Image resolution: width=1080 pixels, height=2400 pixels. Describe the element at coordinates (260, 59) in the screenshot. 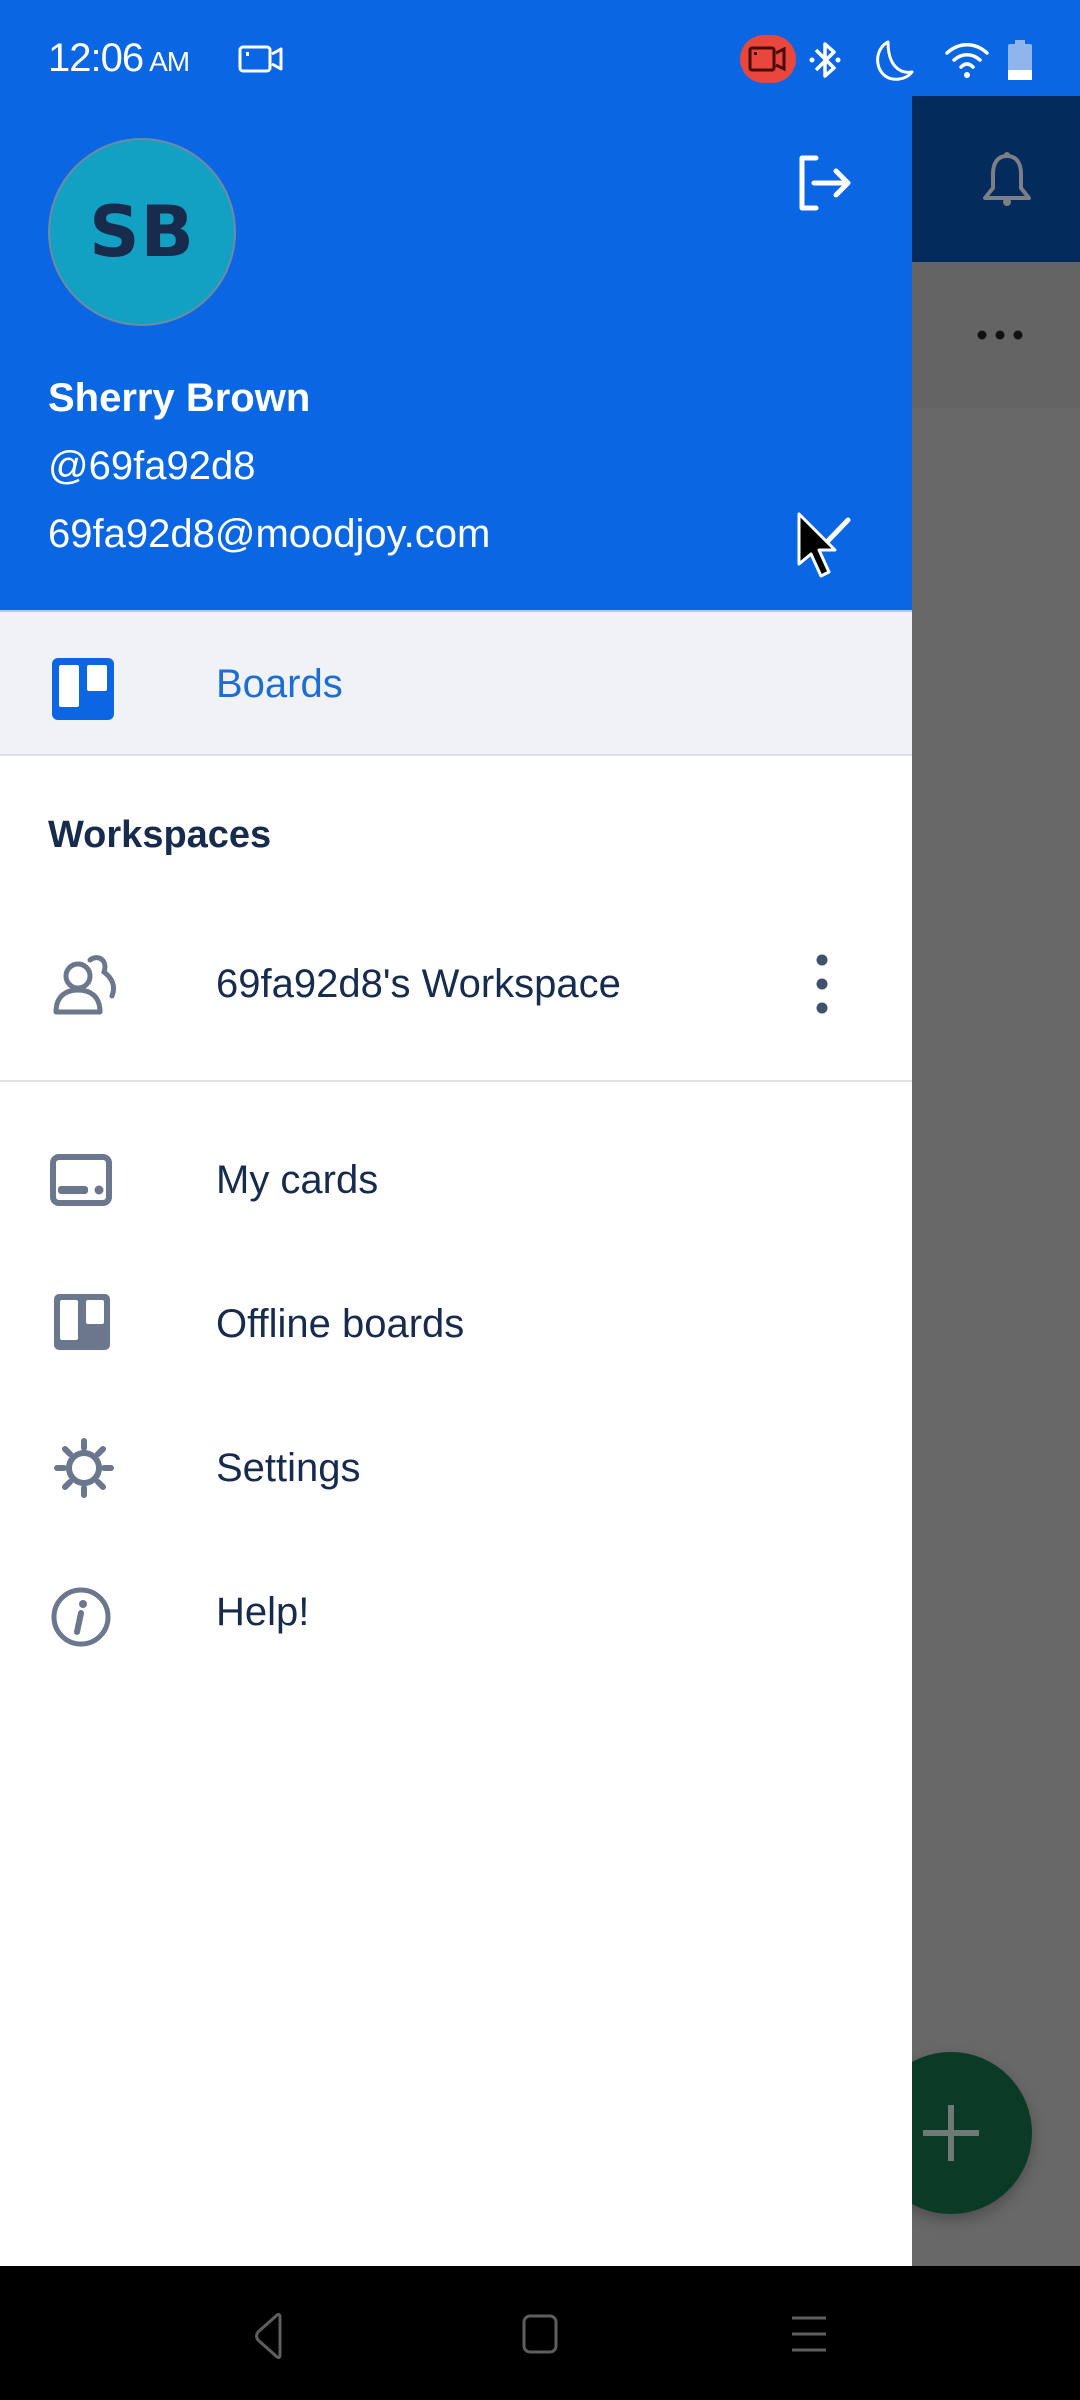

I see `screen-record-icon` at that location.